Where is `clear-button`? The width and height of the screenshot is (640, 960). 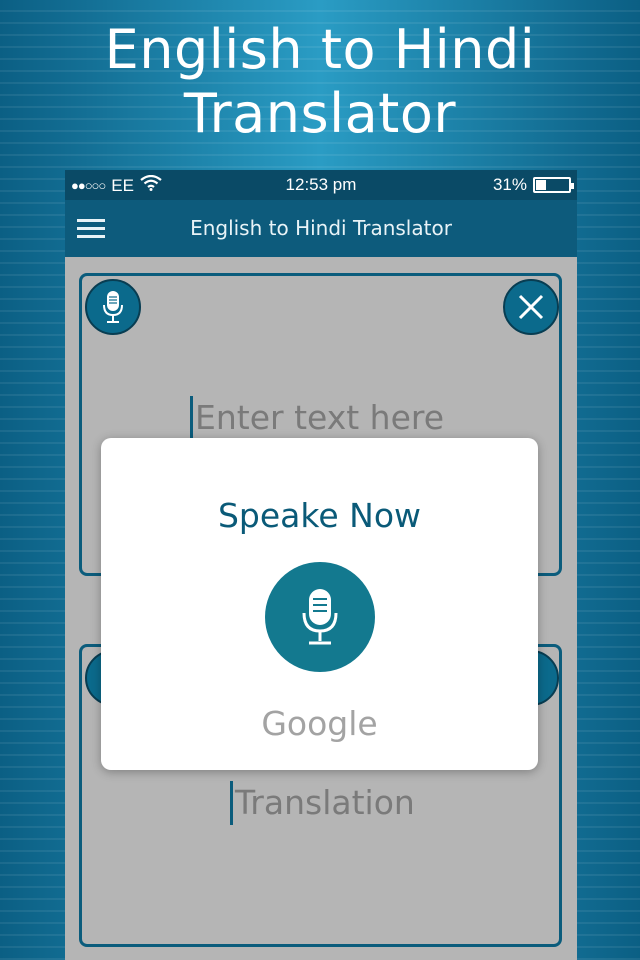 clear-button is located at coordinates (531, 307).